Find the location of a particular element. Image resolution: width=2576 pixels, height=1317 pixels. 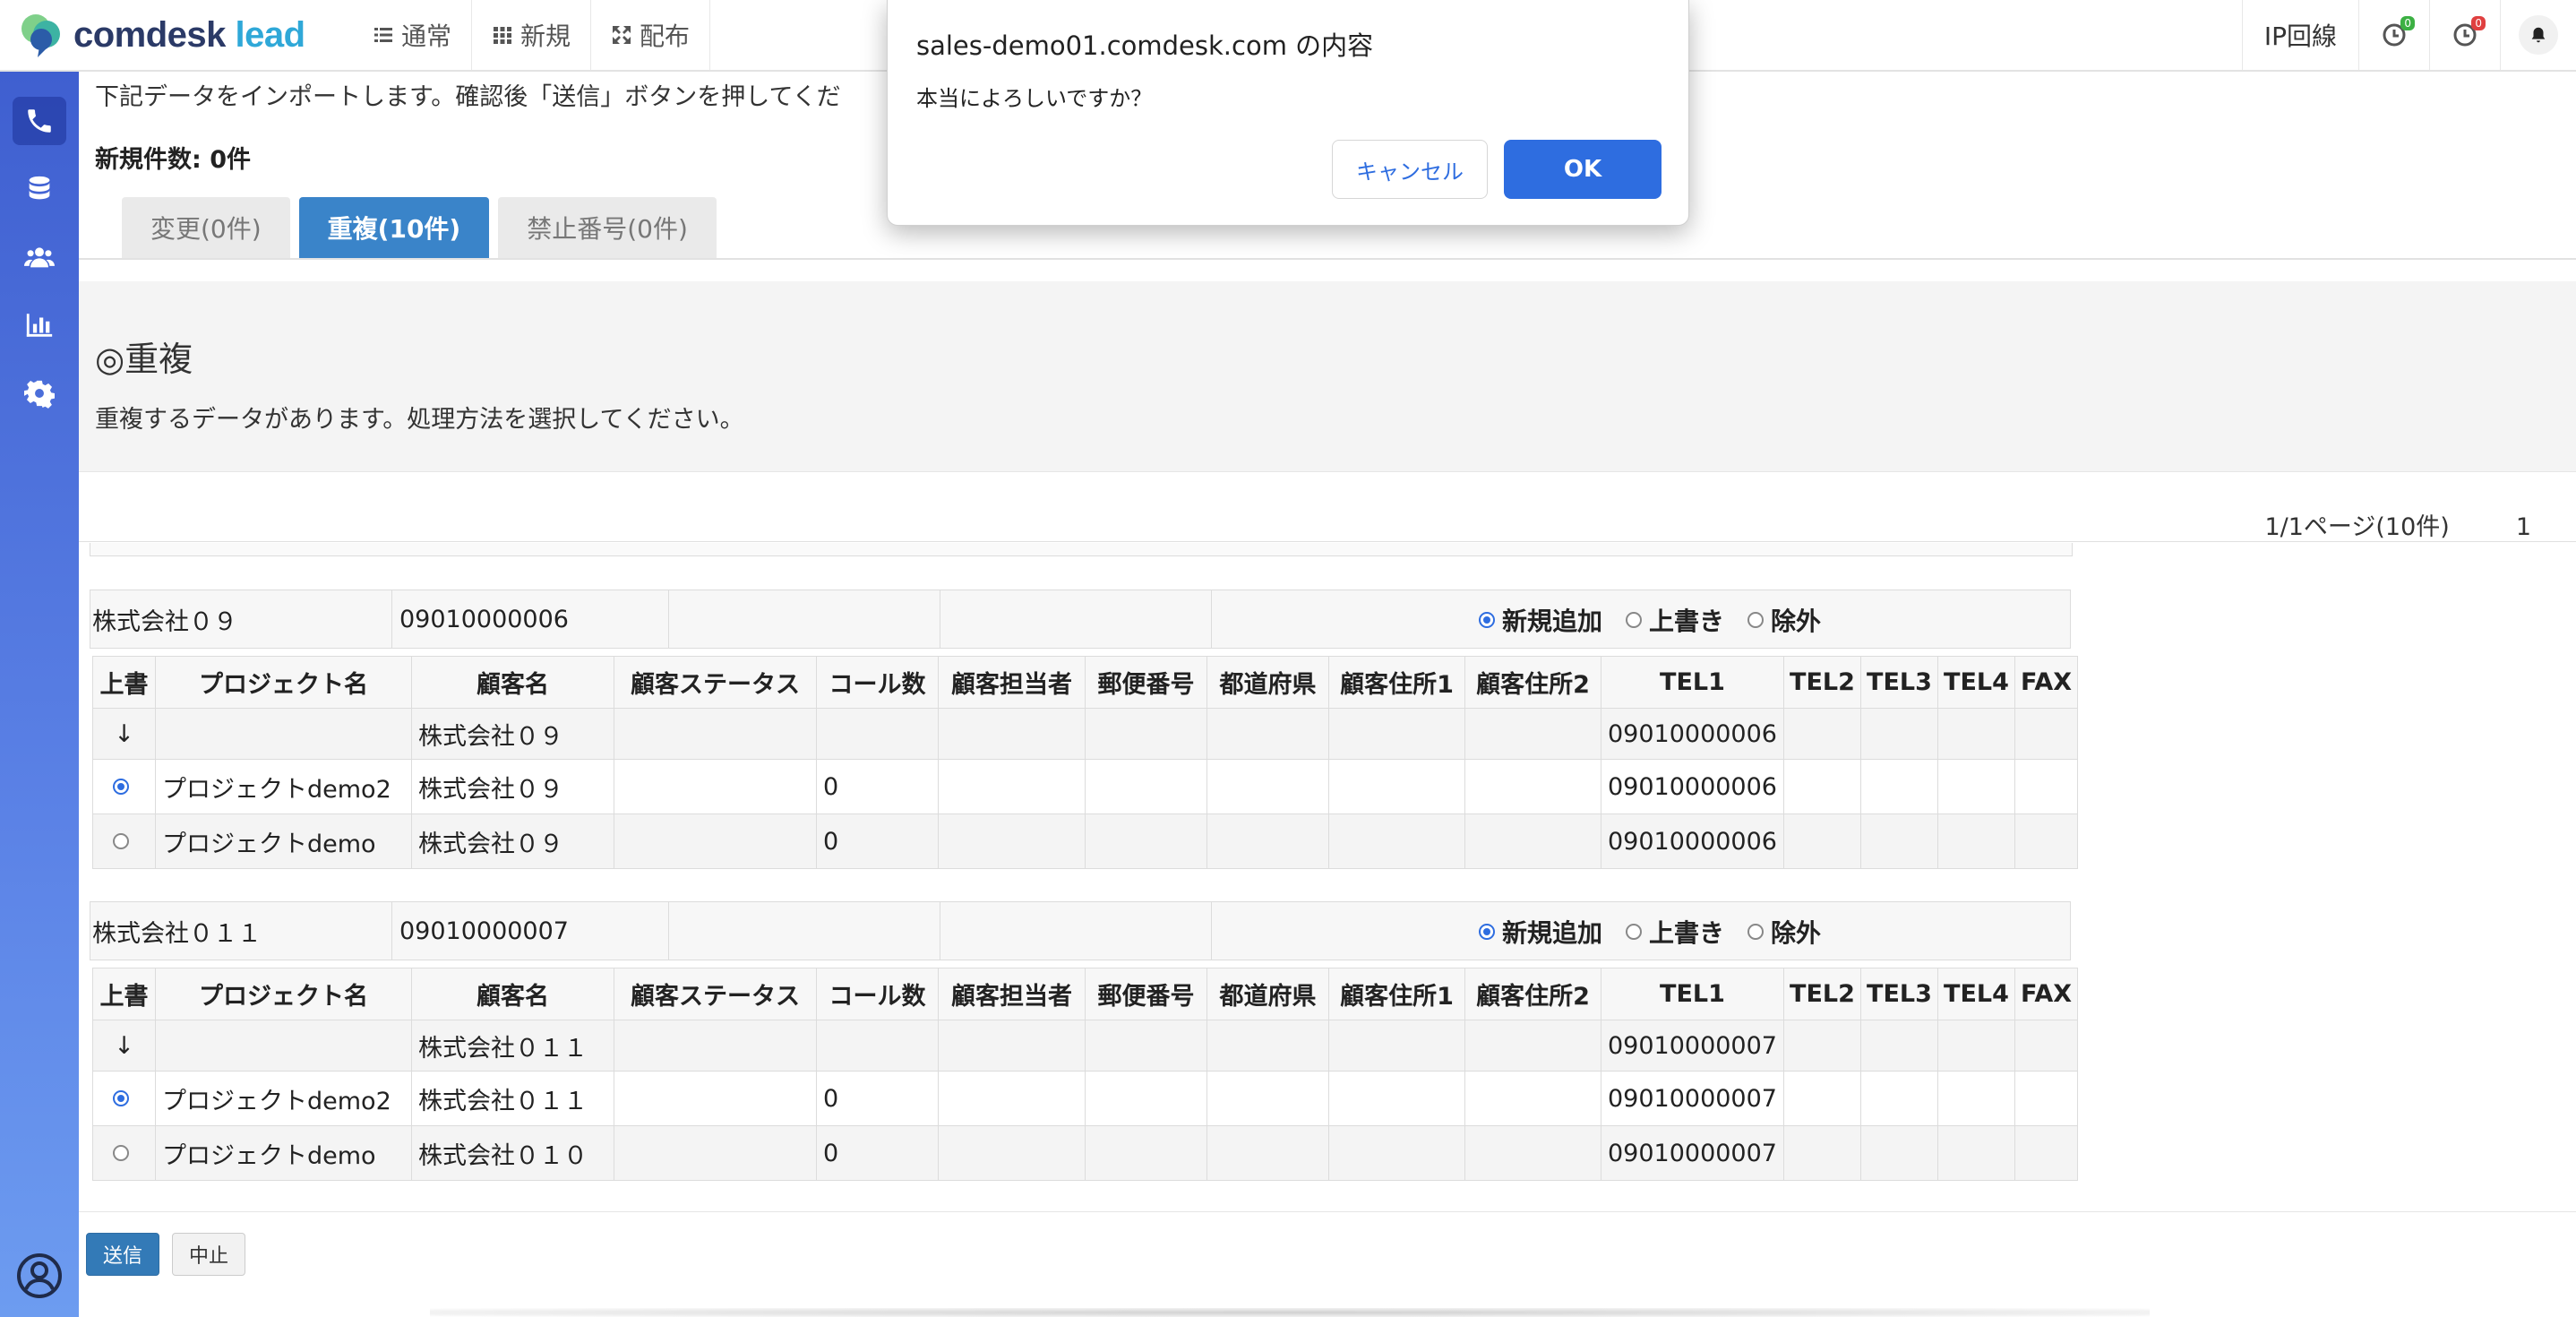

arrow-cell: ↓ is located at coordinates (124, 1046).